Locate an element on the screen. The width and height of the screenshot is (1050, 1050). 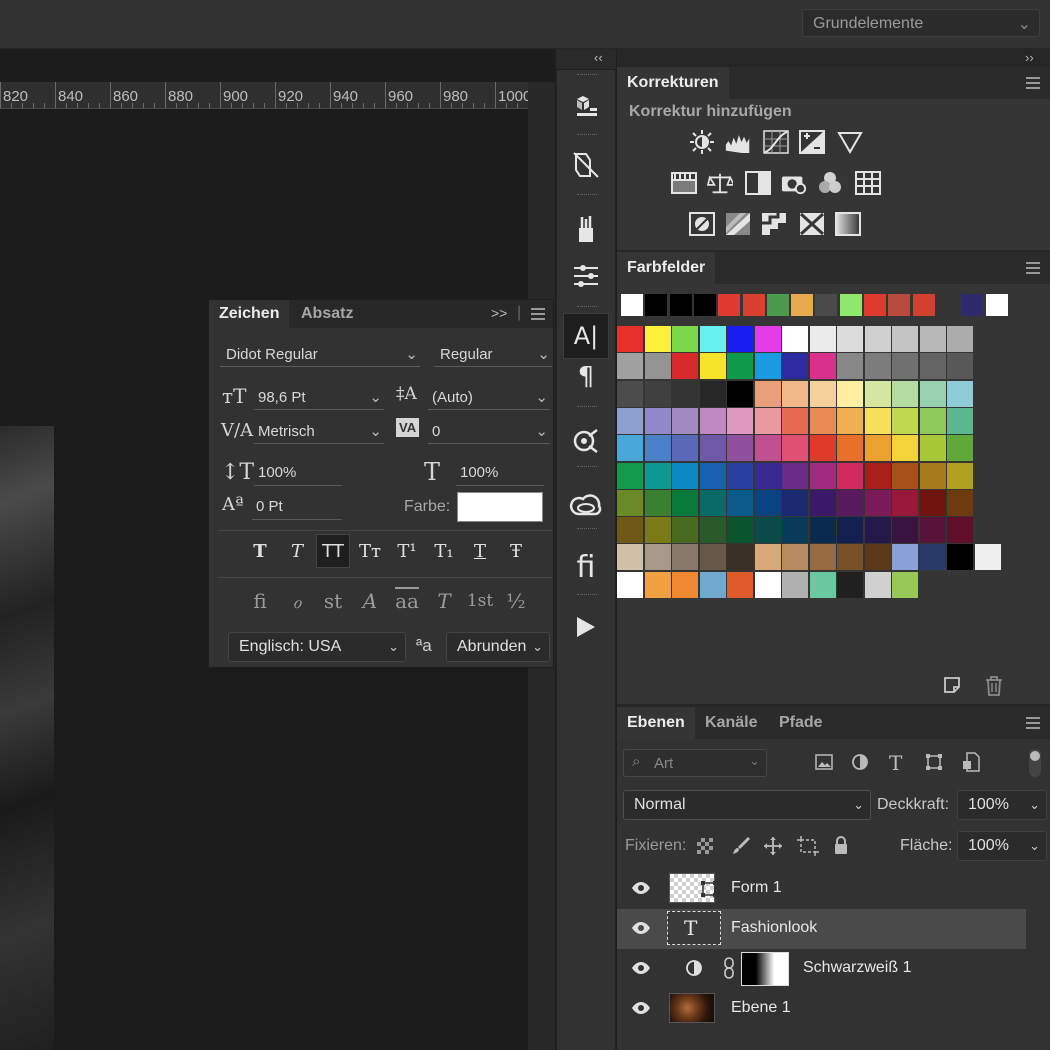
language-dropdown: Englisch: USA ⌄ is located at coordinates (317, 647).